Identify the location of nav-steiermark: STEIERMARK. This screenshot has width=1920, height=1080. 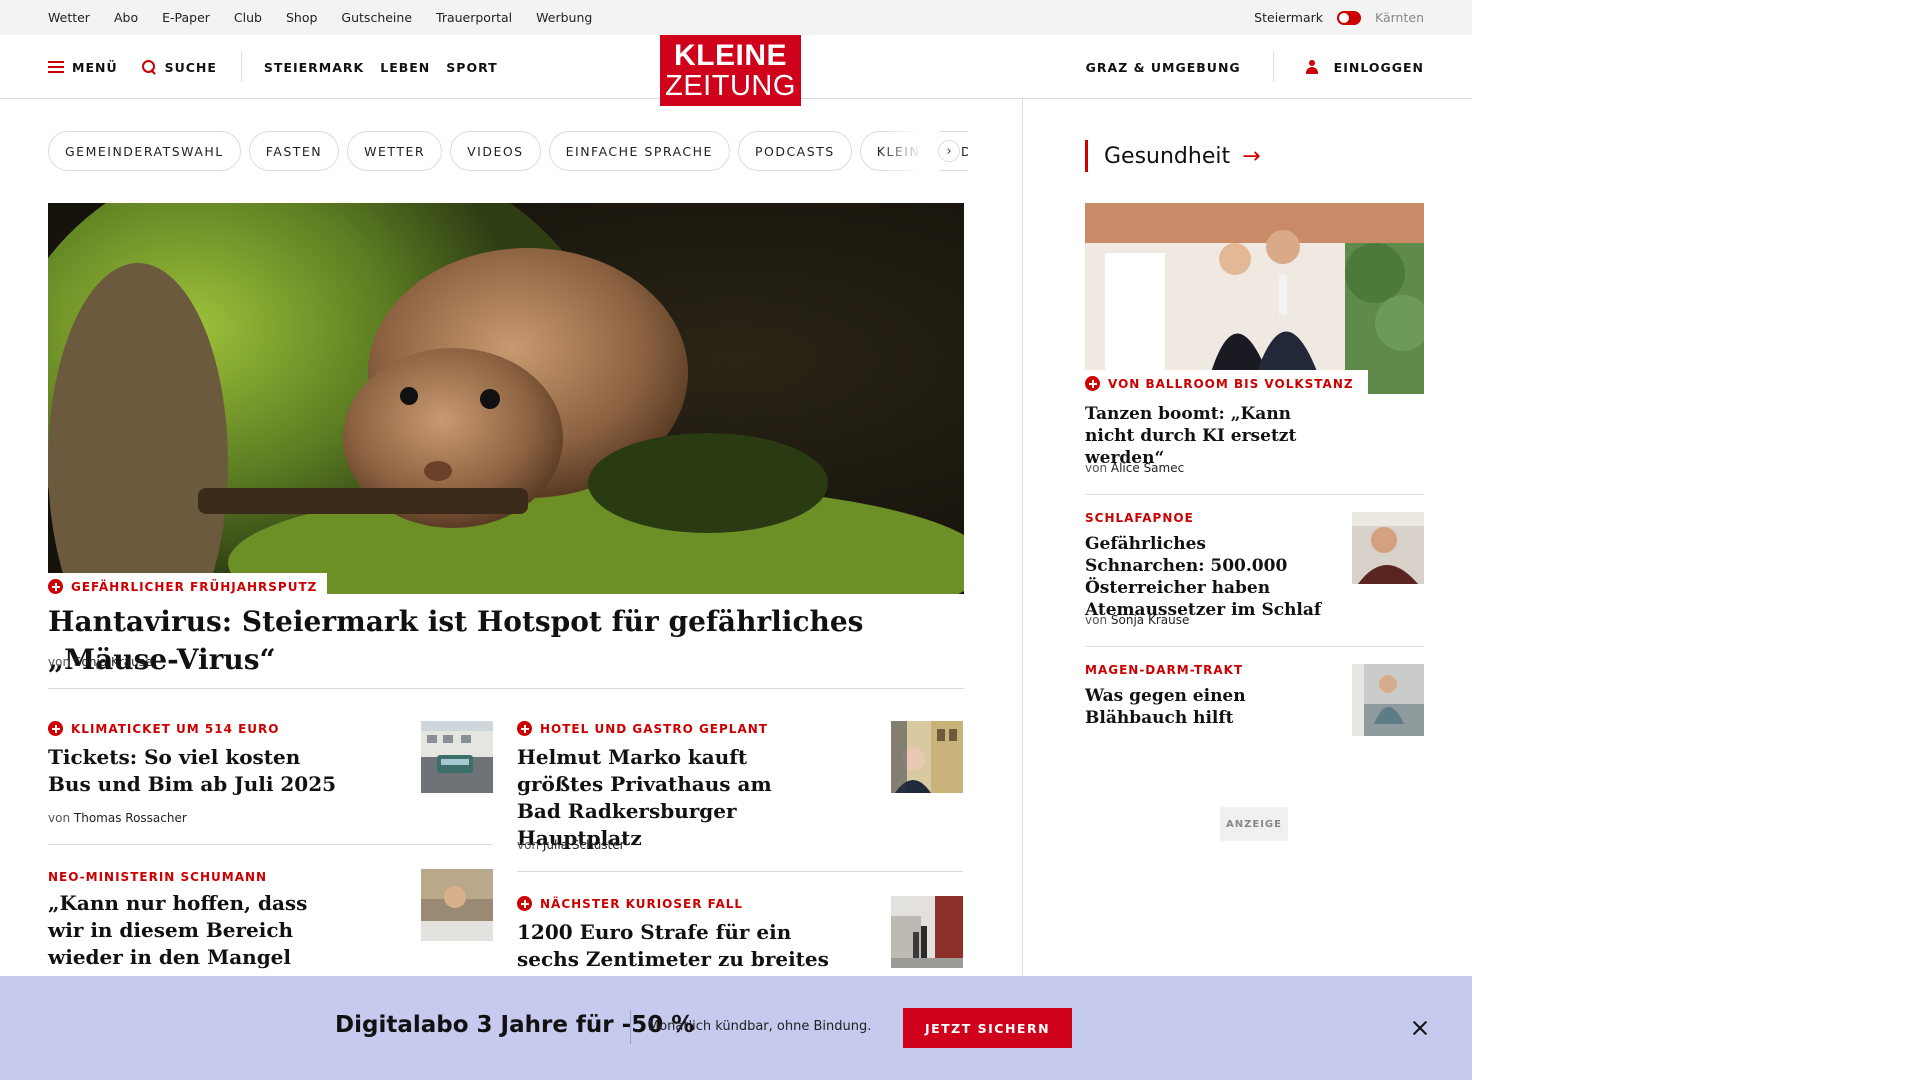
(314, 67).